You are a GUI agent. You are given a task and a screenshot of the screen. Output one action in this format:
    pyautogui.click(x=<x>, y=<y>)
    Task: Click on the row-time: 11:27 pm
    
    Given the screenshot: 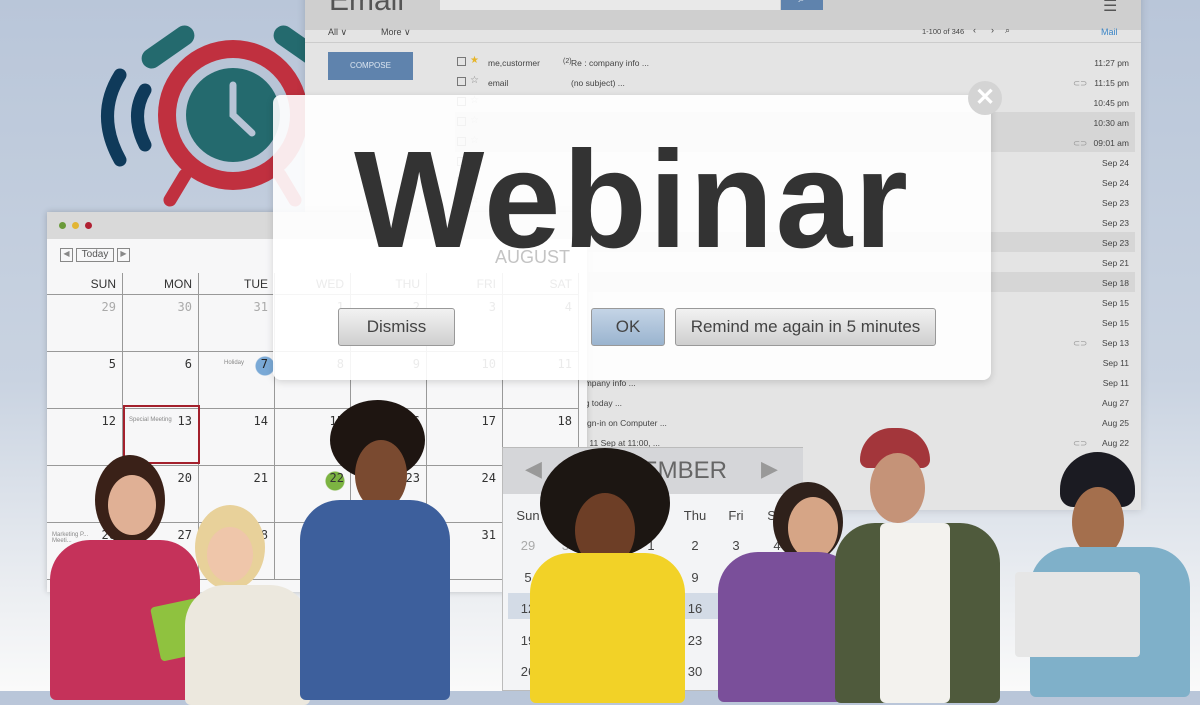 What is the action you would take?
    pyautogui.click(x=1111, y=63)
    